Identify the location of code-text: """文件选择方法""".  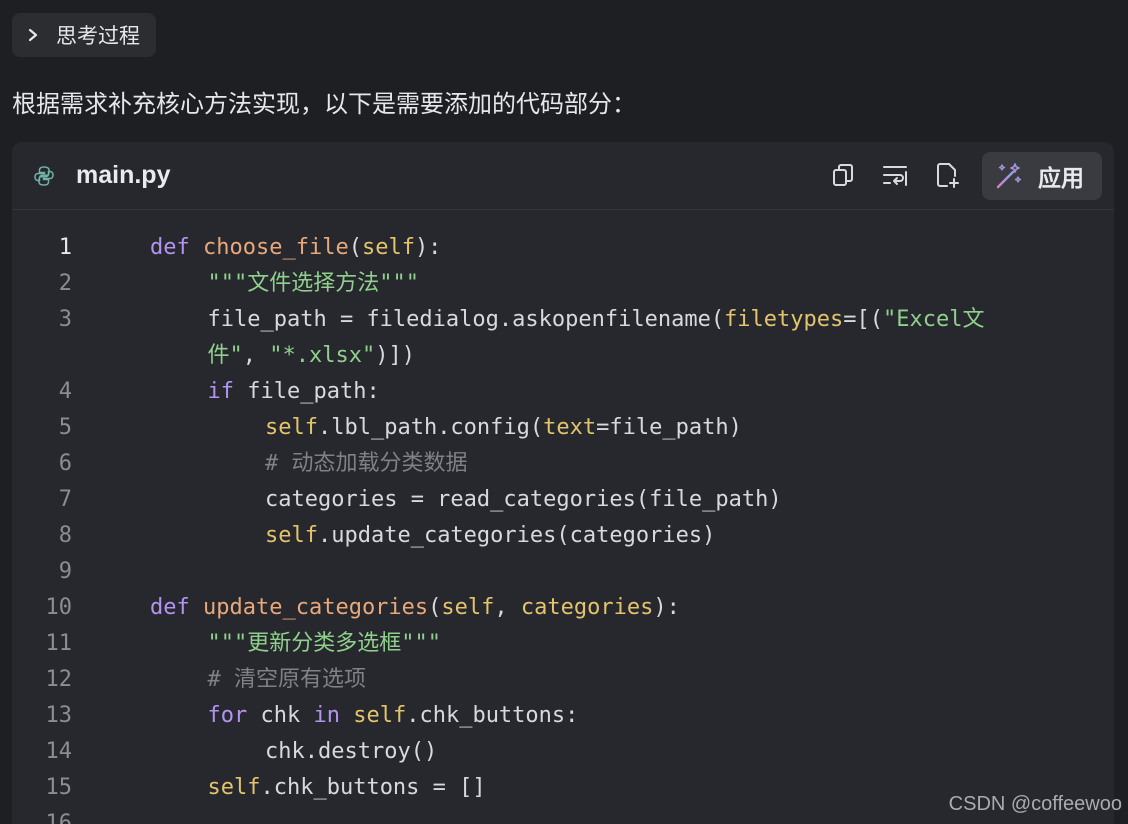
(313, 284).